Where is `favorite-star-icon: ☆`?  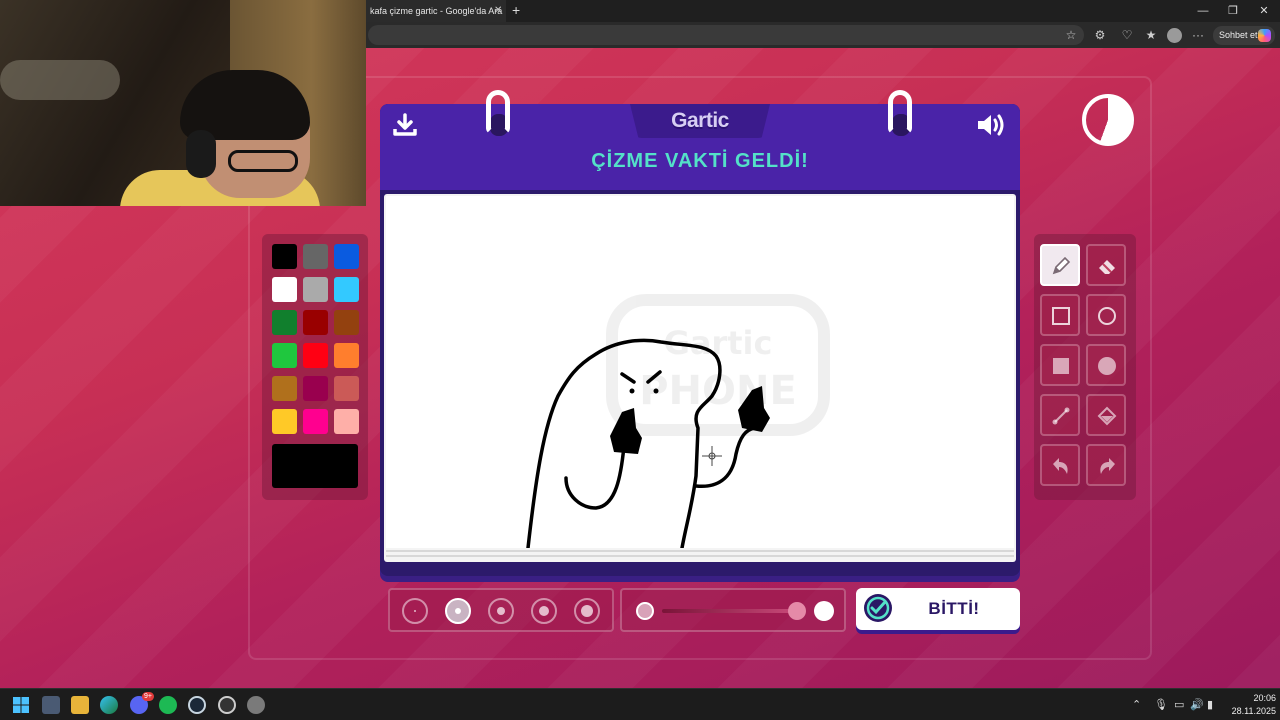
favorite-star-icon: ☆ is located at coordinates (1071, 35).